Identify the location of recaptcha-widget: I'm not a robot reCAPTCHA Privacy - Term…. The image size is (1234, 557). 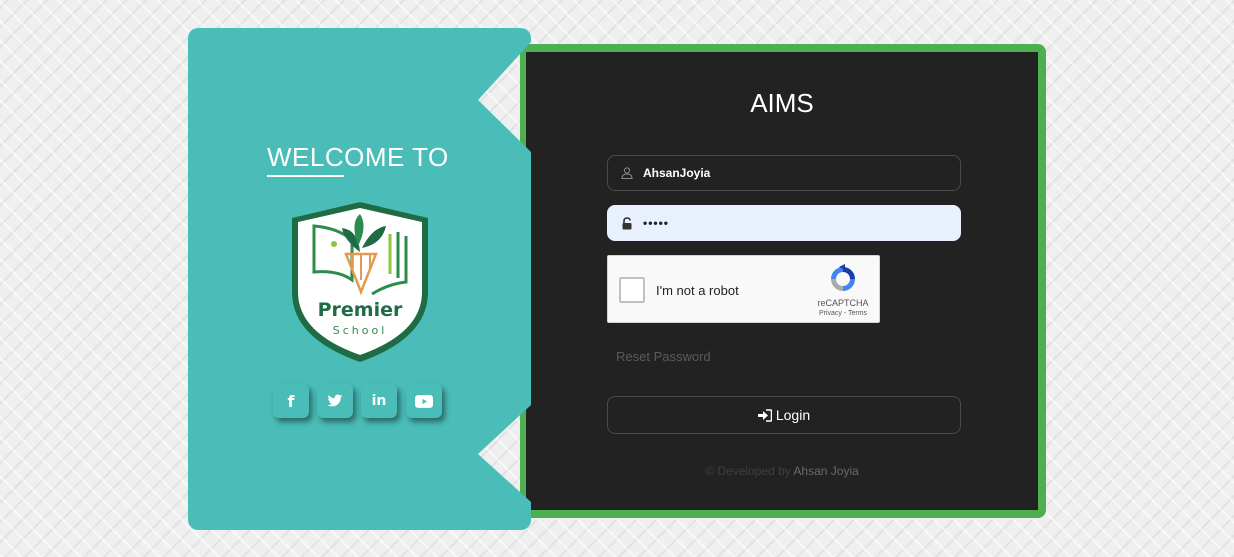
(743, 289).